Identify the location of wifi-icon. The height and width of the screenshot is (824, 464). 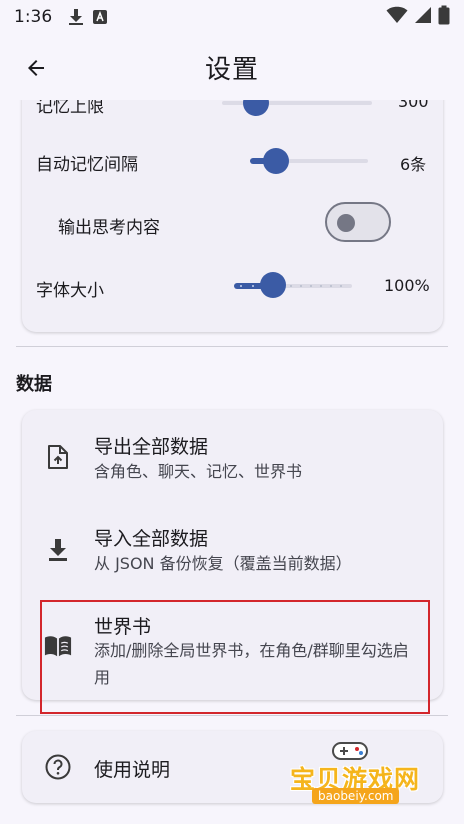
(397, 17).